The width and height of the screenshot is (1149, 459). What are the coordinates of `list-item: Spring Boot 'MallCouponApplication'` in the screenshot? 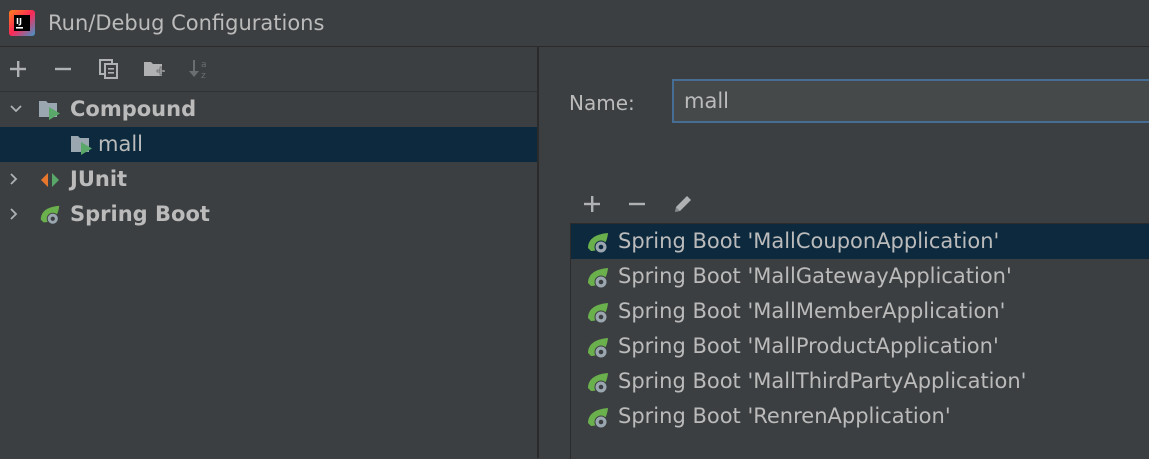 It's located at (860, 241).